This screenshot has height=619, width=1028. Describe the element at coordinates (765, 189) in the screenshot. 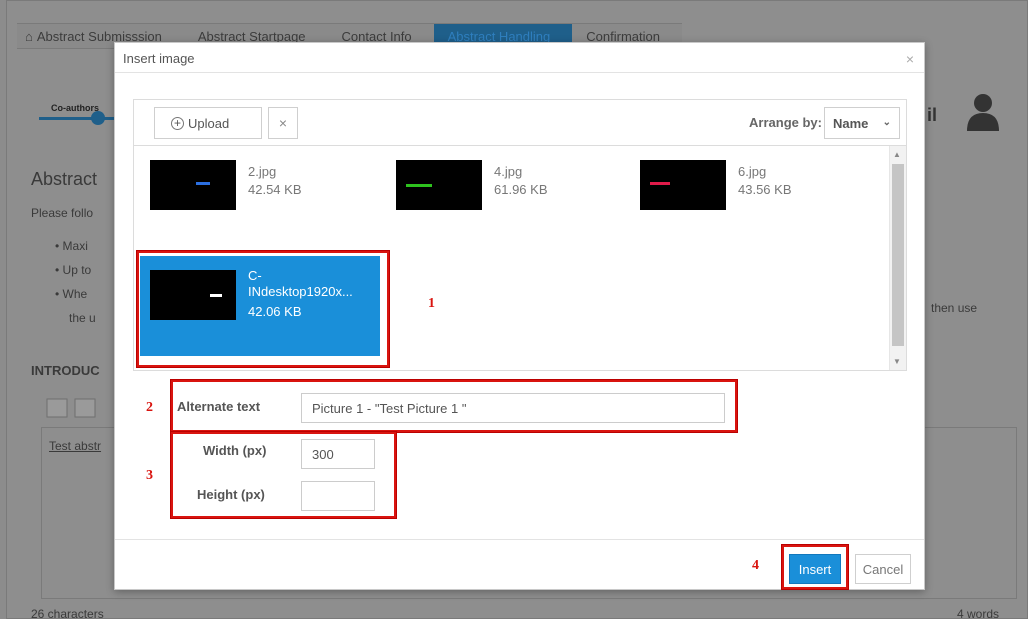

I see `file-size: 43.56 KB` at that location.